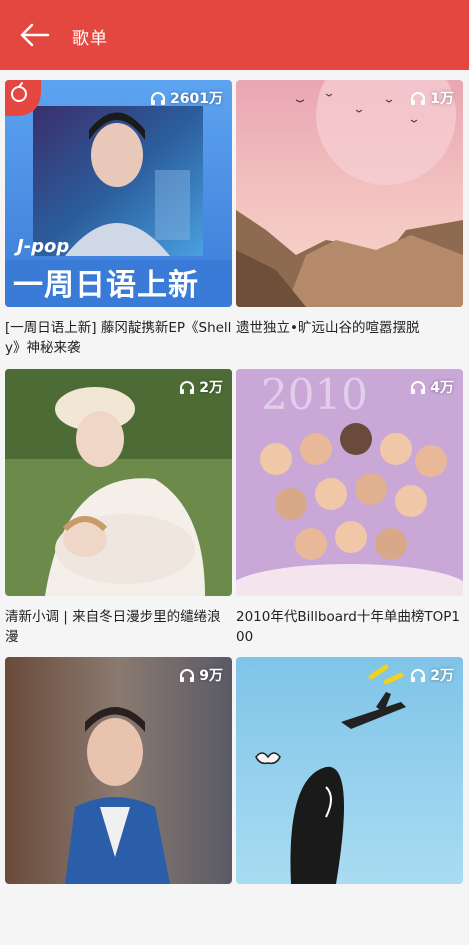 This screenshot has width=469, height=945. What do you see at coordinates (118, 770) in the screenshot?
I see `playlist-cover: 9万` at bounding box center [118, 770].